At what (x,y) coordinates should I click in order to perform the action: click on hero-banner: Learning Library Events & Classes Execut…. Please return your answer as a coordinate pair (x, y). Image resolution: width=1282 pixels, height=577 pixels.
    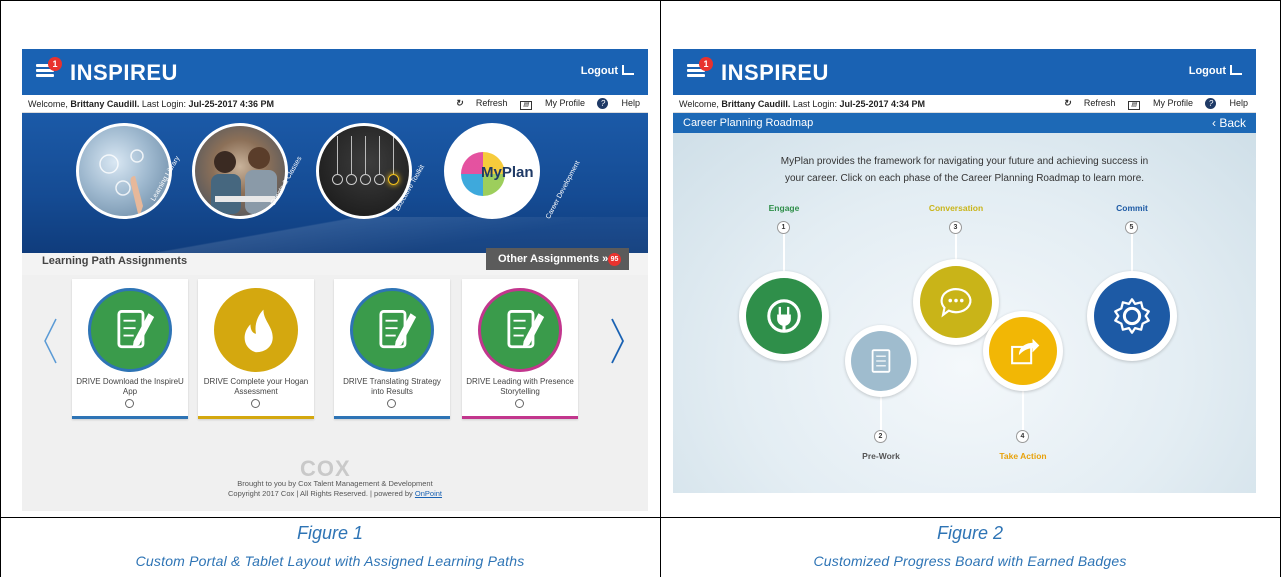
    Looking at the image, I should click on (335, 183).